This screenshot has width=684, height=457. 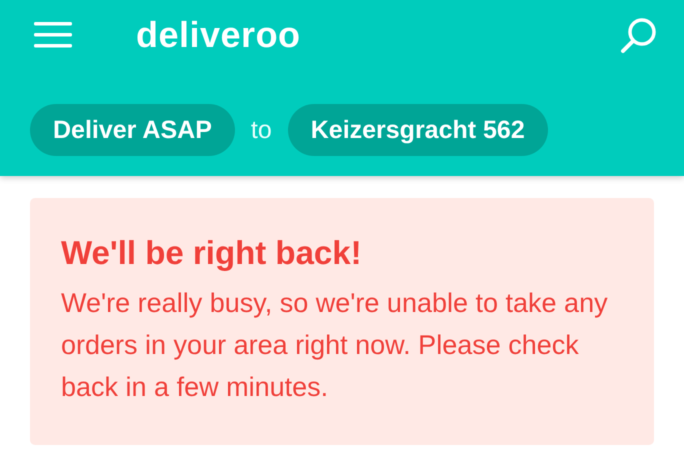 I want to click on delivery-time-button: Deliver ASAP, so click(x=132, y=130).